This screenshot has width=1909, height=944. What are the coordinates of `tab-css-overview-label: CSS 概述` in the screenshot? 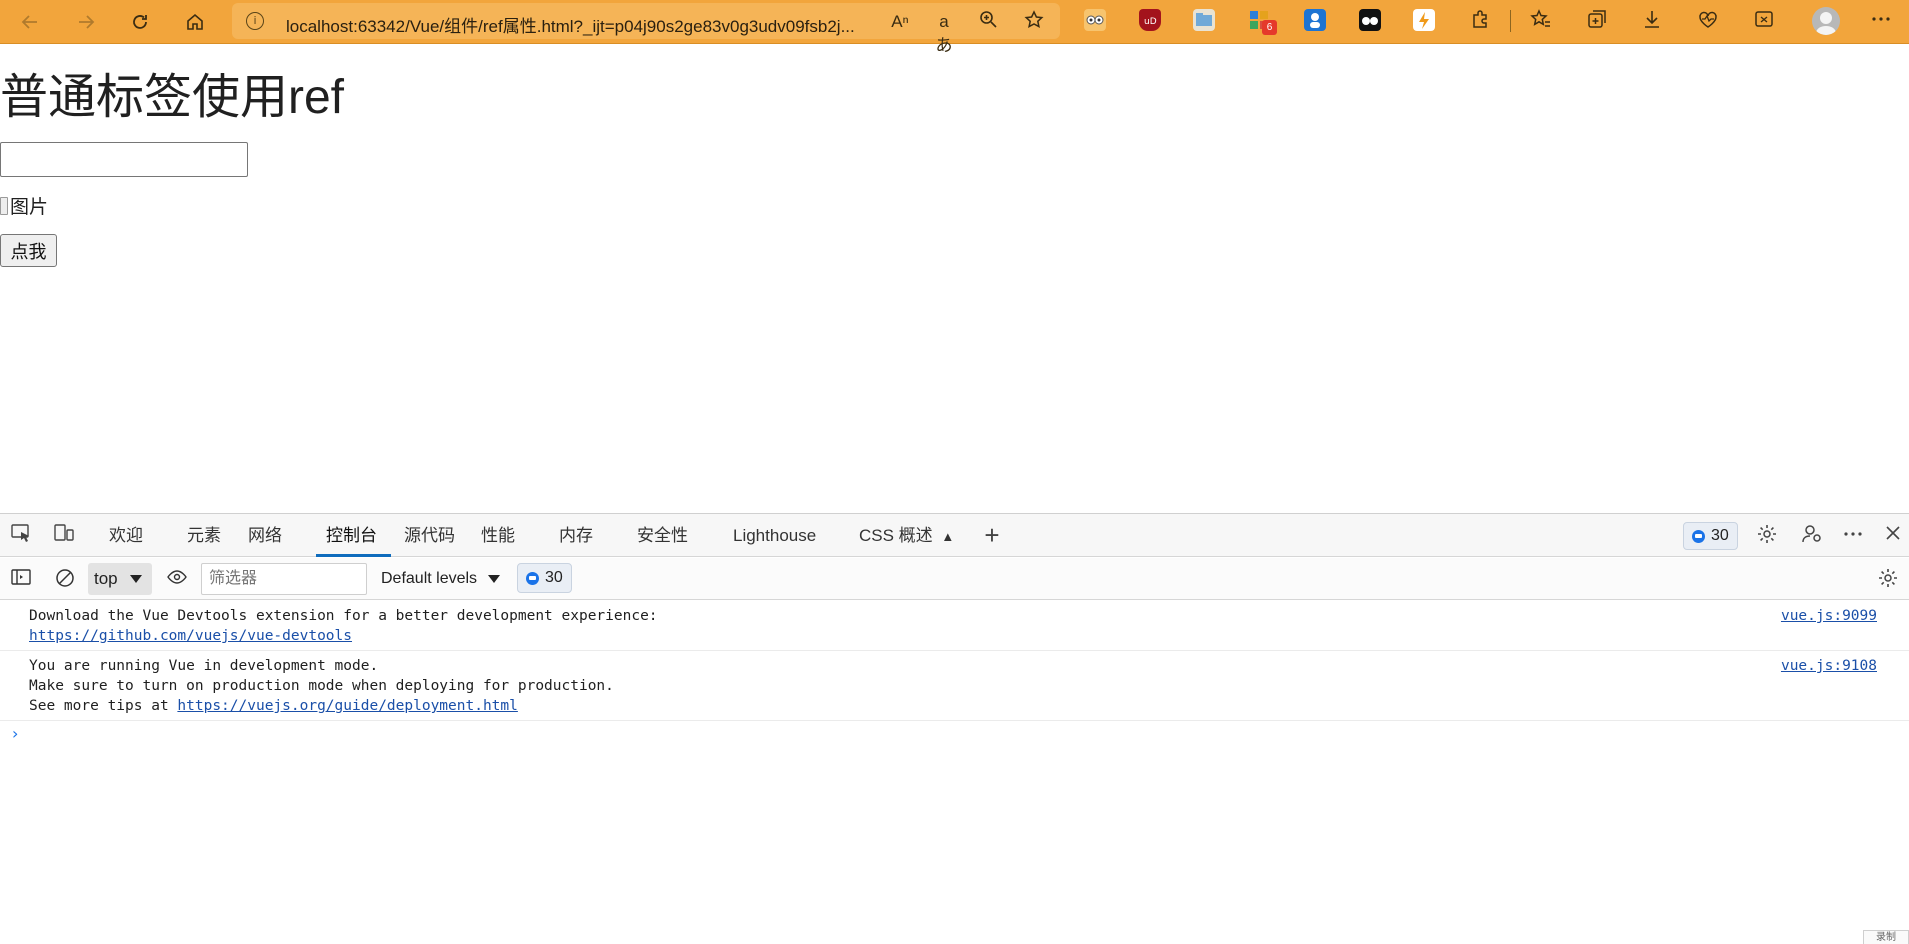 It's located at (896, 535).